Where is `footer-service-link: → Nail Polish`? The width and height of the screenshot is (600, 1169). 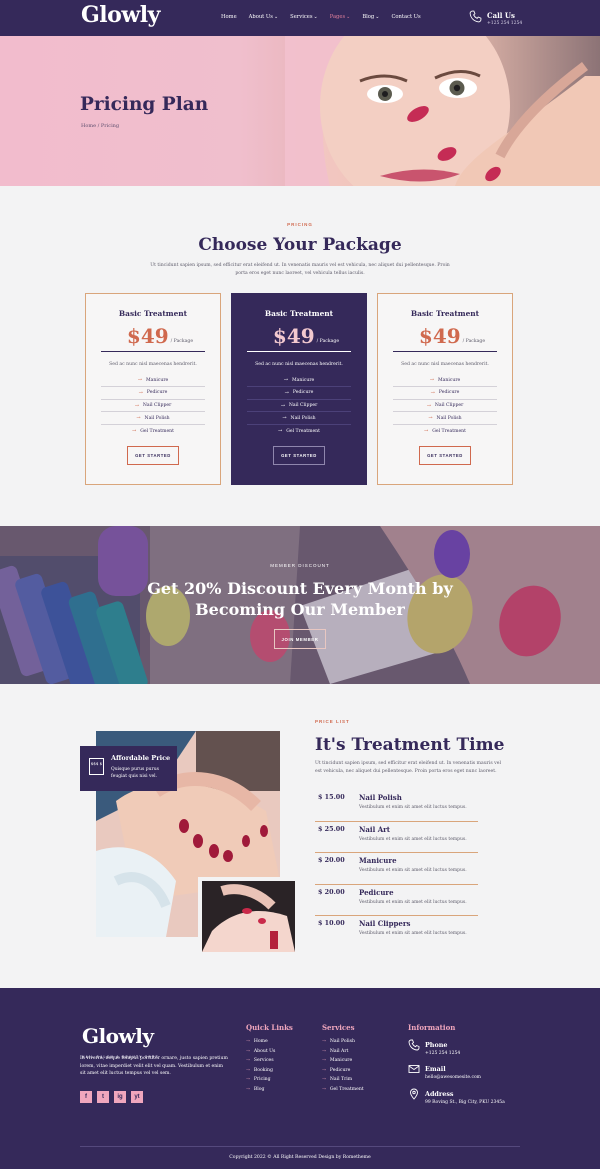 footer-service-link: → Nail Polish is located at coordinates (338, 1041).